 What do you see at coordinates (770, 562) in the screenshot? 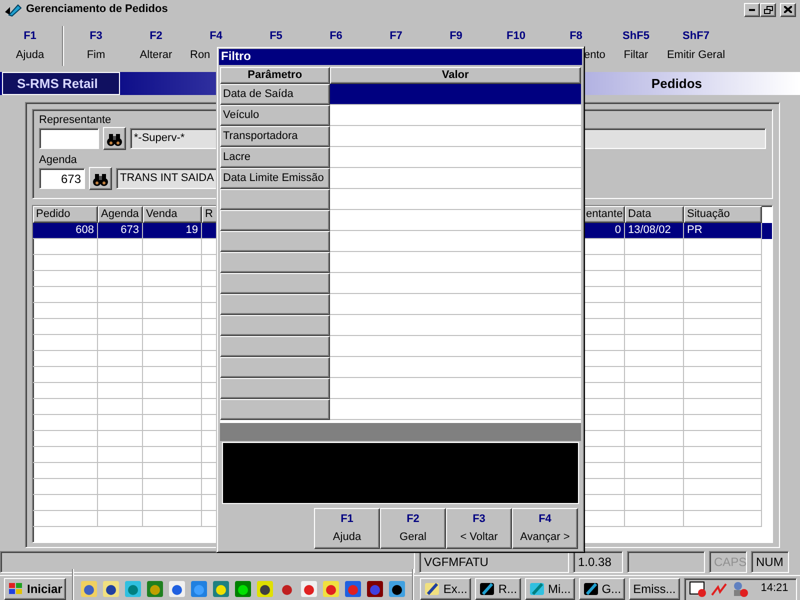
I see `status-panel: NUM` at bounding box center [770, 562].